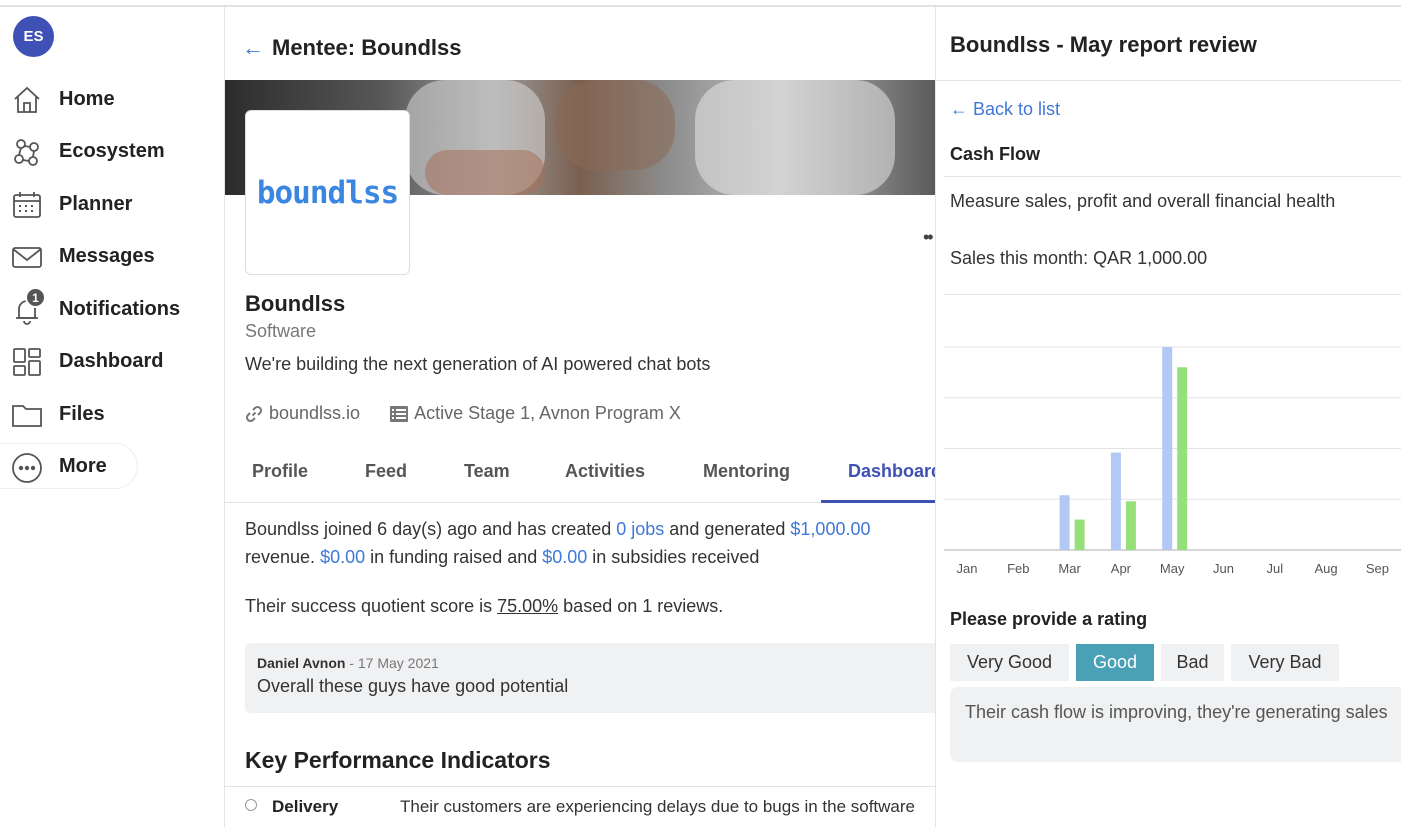 The image size is (1401, 827). What do you see at coordinates (878, 501) in the screenshot?
I see `active-tab-indicator` at bounding box center [878, 501].